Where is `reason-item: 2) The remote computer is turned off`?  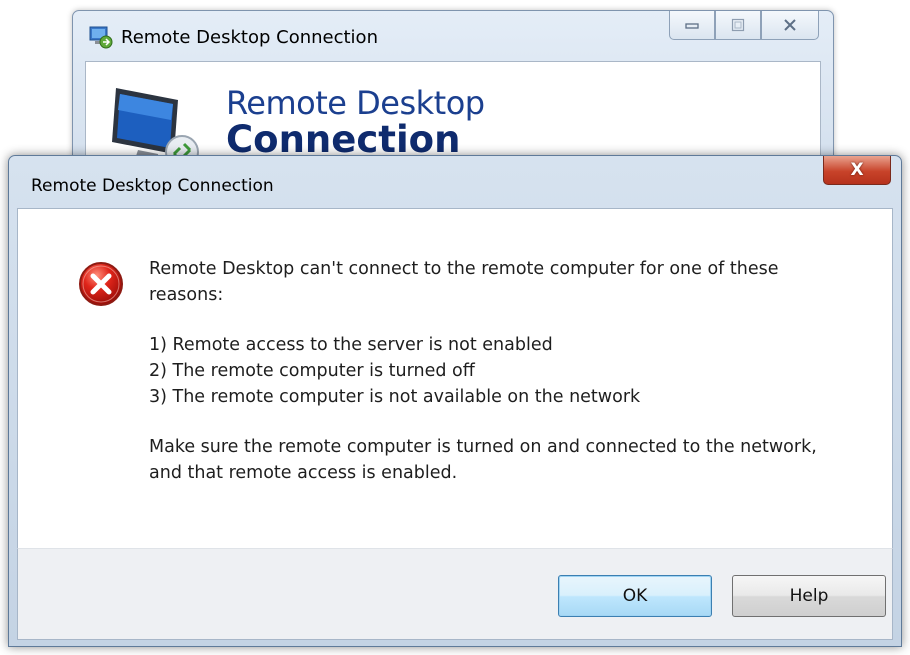 reason-item: 2) The remote computer is turned off is located at coordinates (312, 371).